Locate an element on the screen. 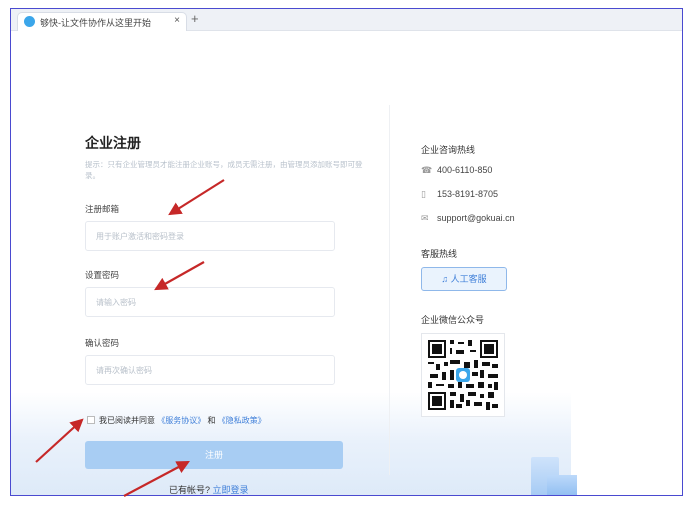  phone-number: 400-6110-850 is located at coordinates (465, 170).